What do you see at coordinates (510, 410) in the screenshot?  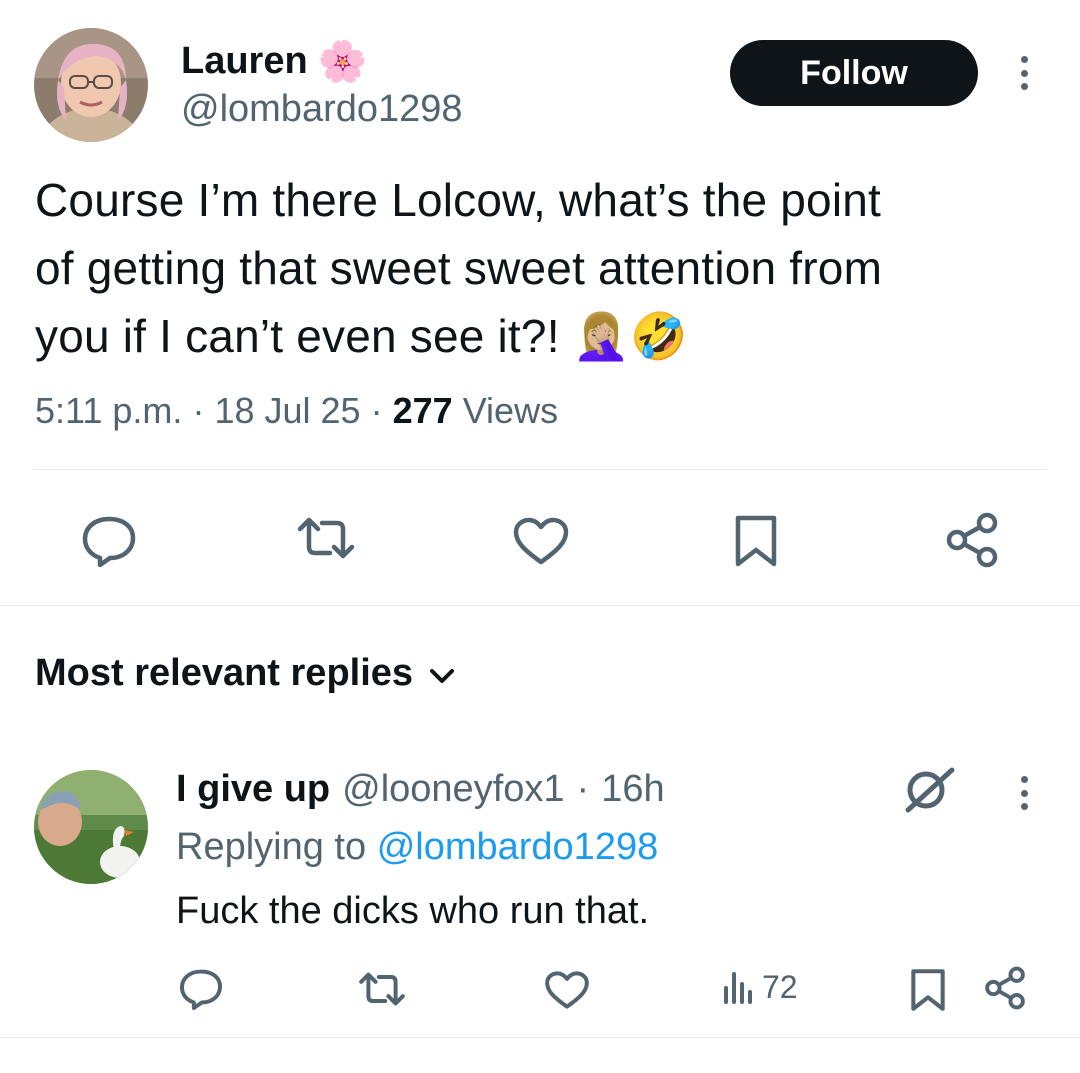 I see `views-label: Views` at bounding box center [510, 410].